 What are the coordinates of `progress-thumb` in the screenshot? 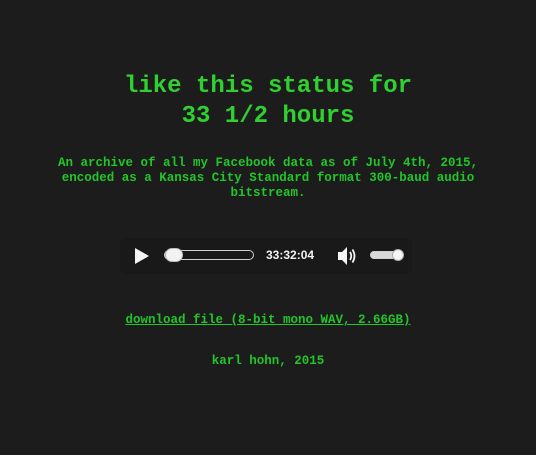 It's located at (174, 255).